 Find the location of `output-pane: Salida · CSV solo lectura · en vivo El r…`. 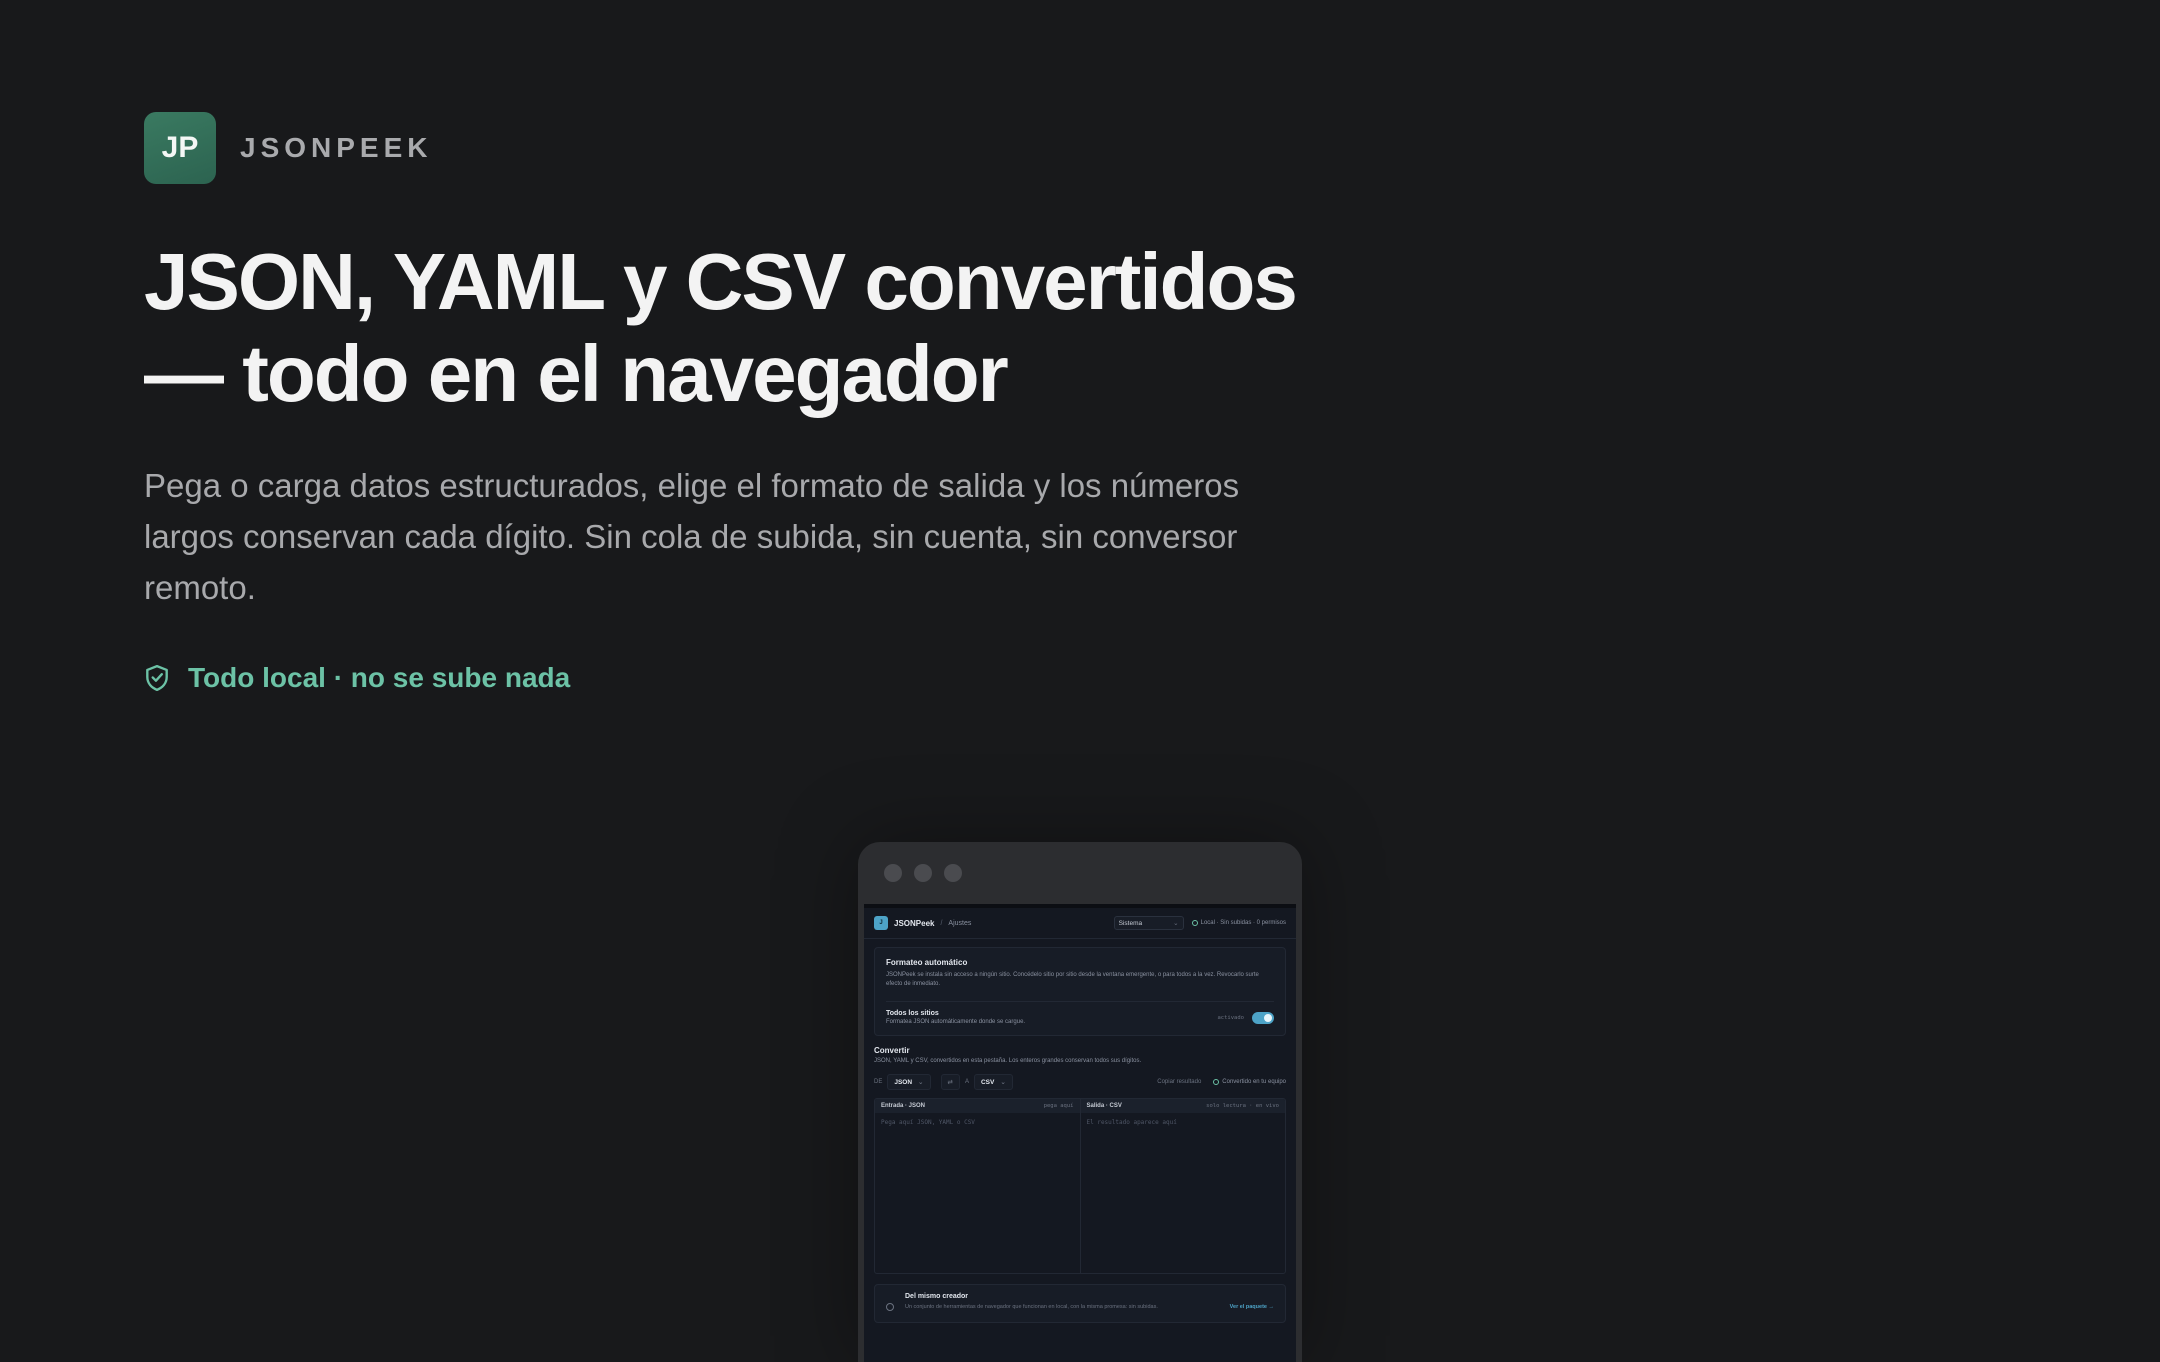

output-pane: Salida · CSV solo lectura · en vivo El r… is located at coordinates (1182, 1186).